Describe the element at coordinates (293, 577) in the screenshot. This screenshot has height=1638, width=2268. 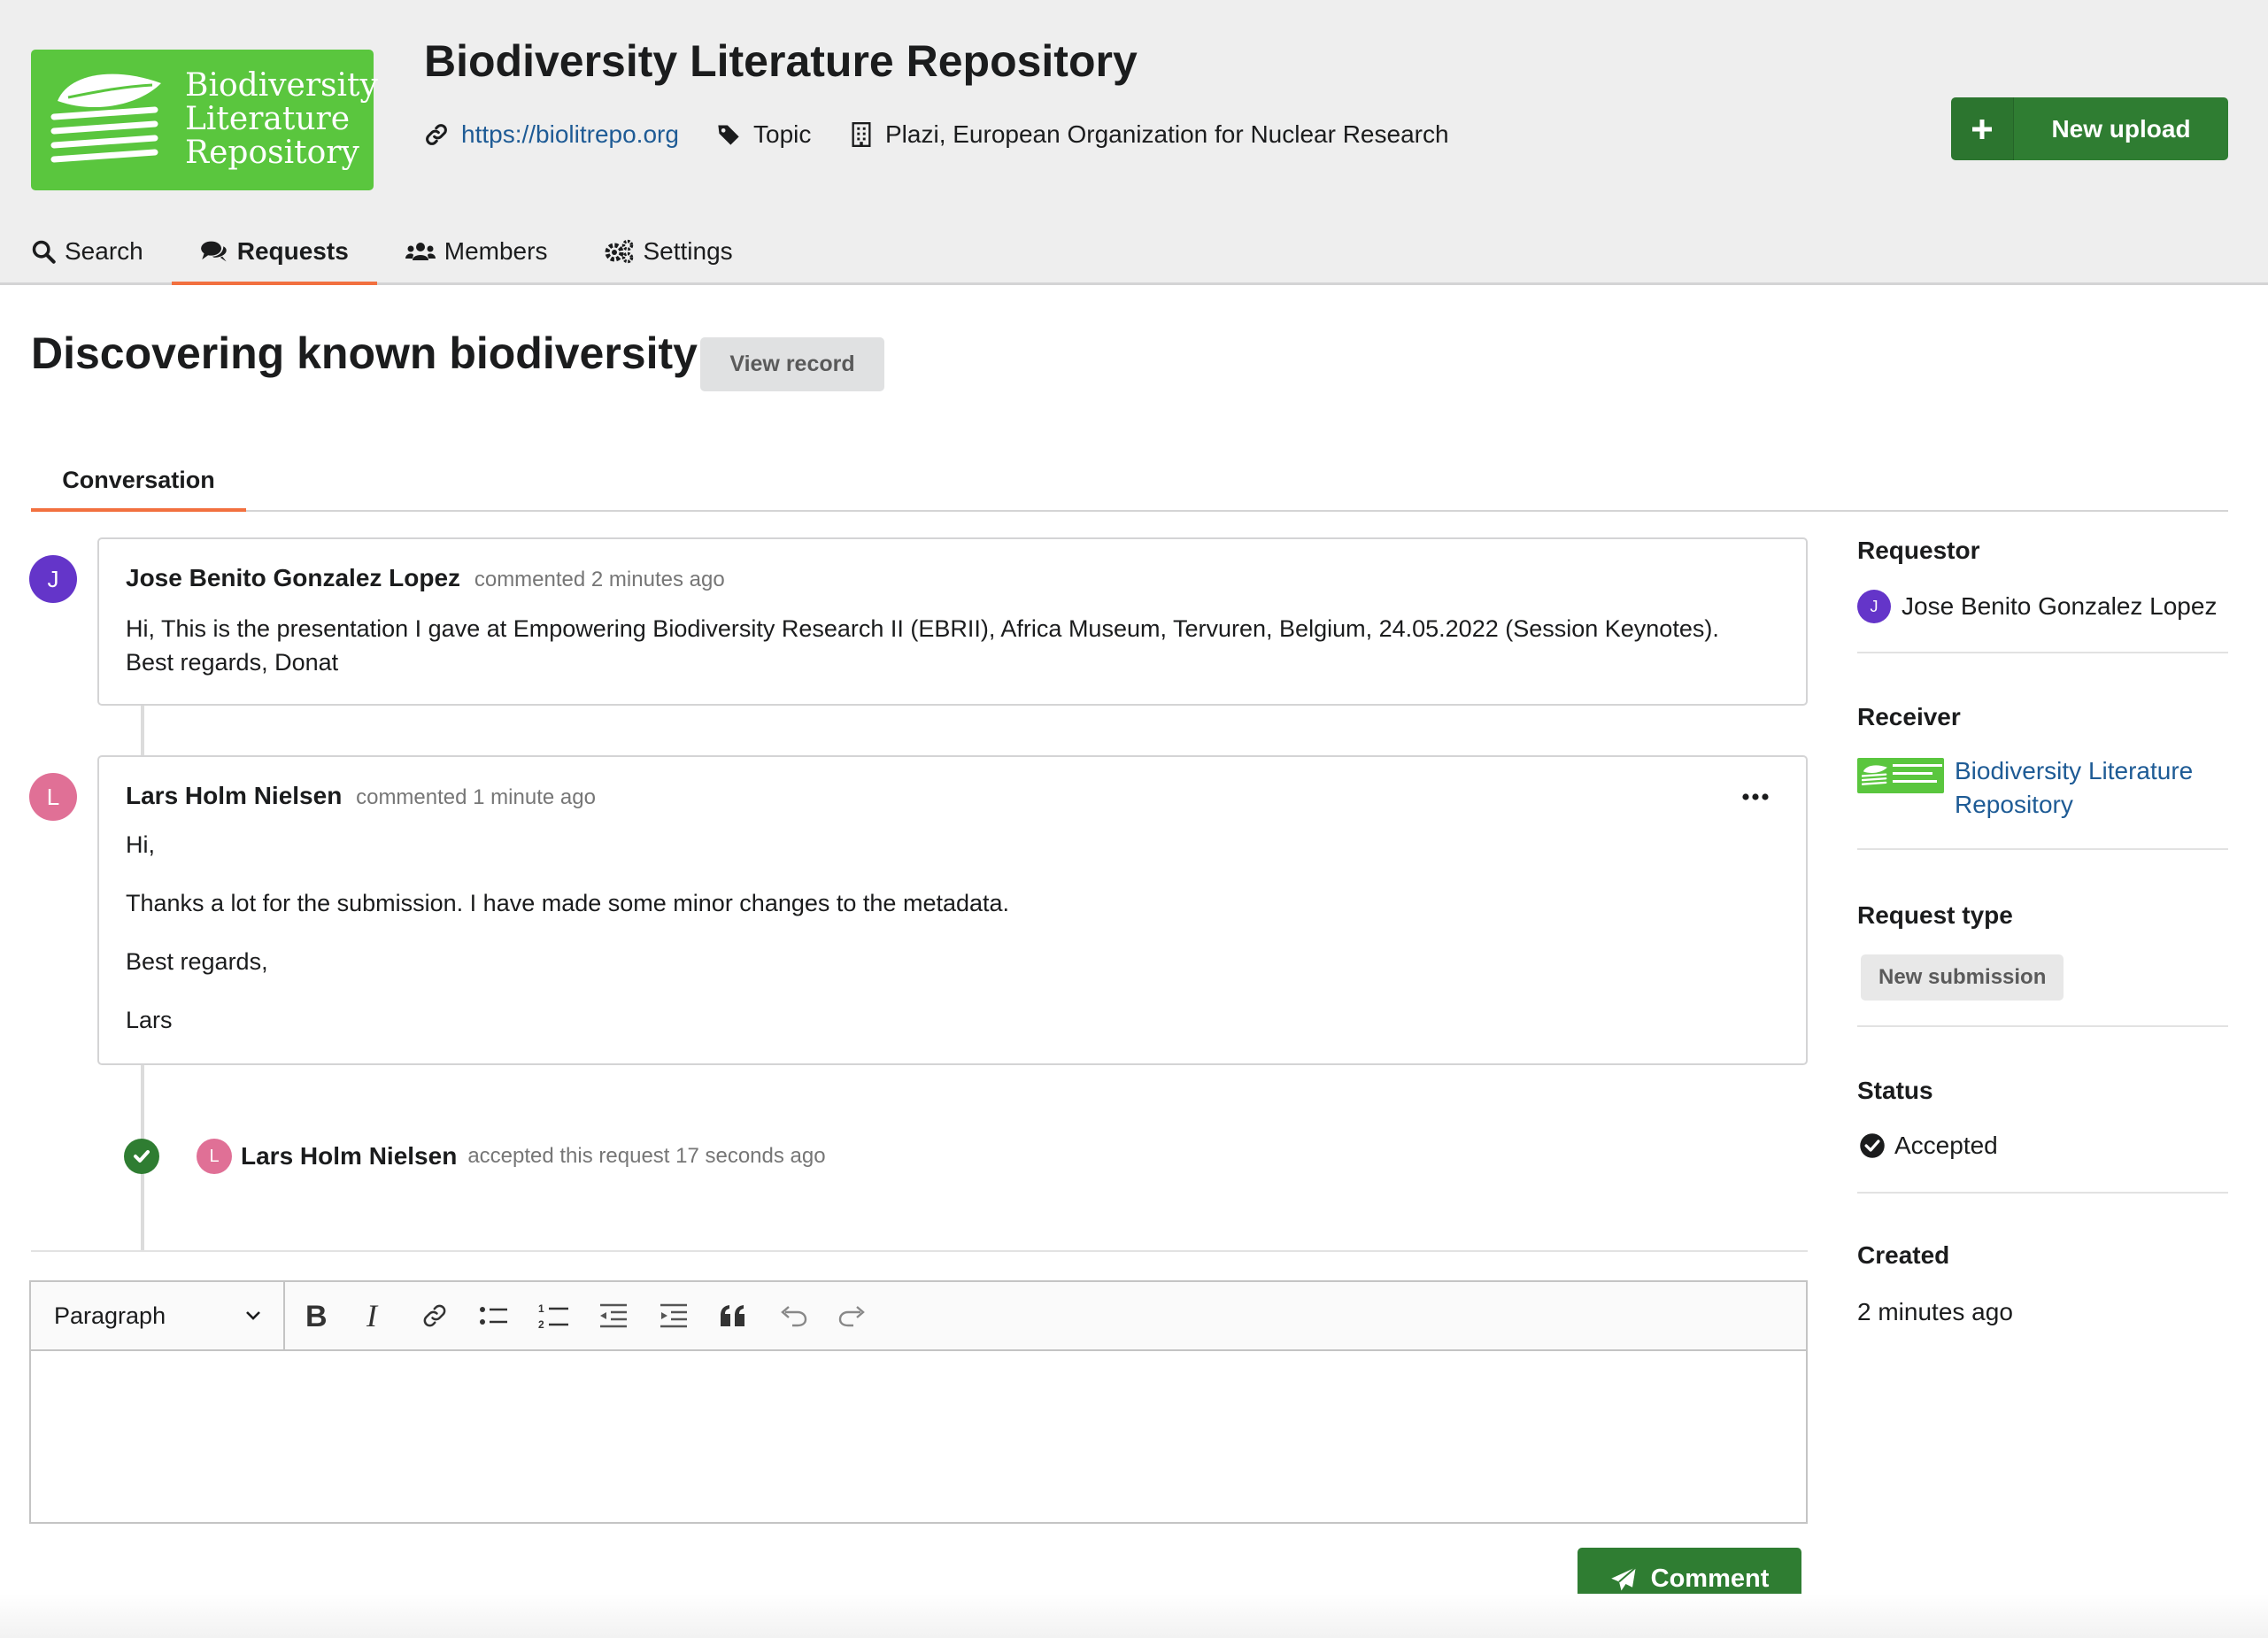
I see `comment-author: Jose Benito Gonzalez Lopez` at that location.